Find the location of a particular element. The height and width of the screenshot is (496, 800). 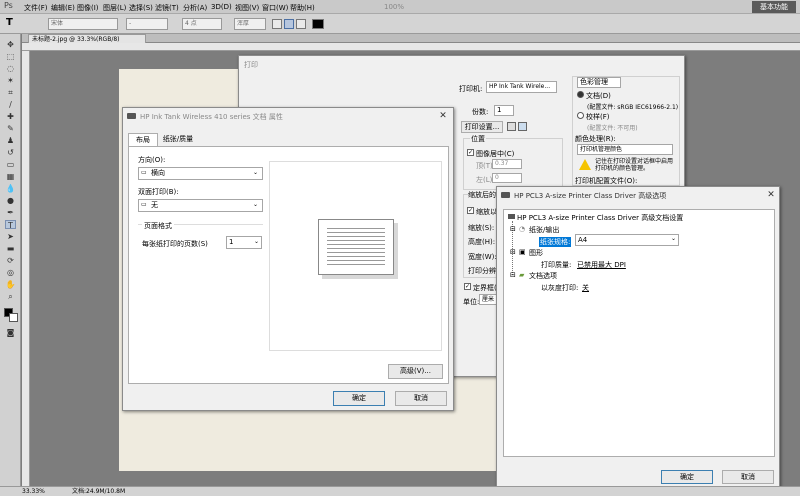

proof-profile-text: (配置文件: 不可用) is located at coordinates (612, 128).